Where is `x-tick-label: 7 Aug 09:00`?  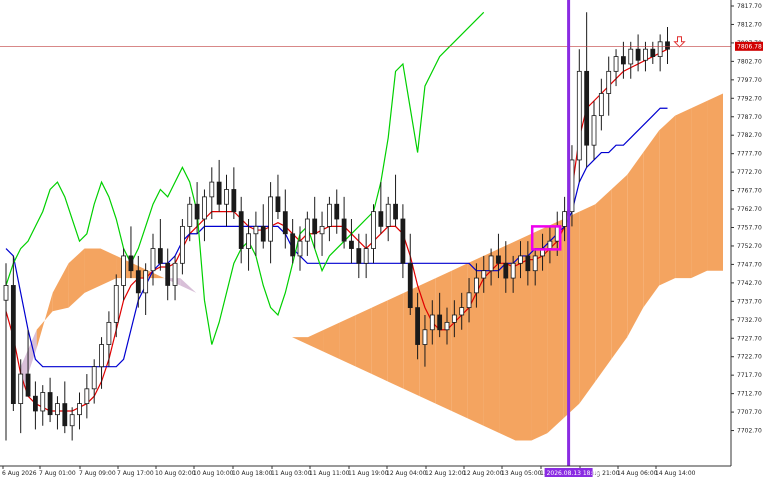 x-tick-label: 7 Aug 09:00 is located at coordinates (97, 473).